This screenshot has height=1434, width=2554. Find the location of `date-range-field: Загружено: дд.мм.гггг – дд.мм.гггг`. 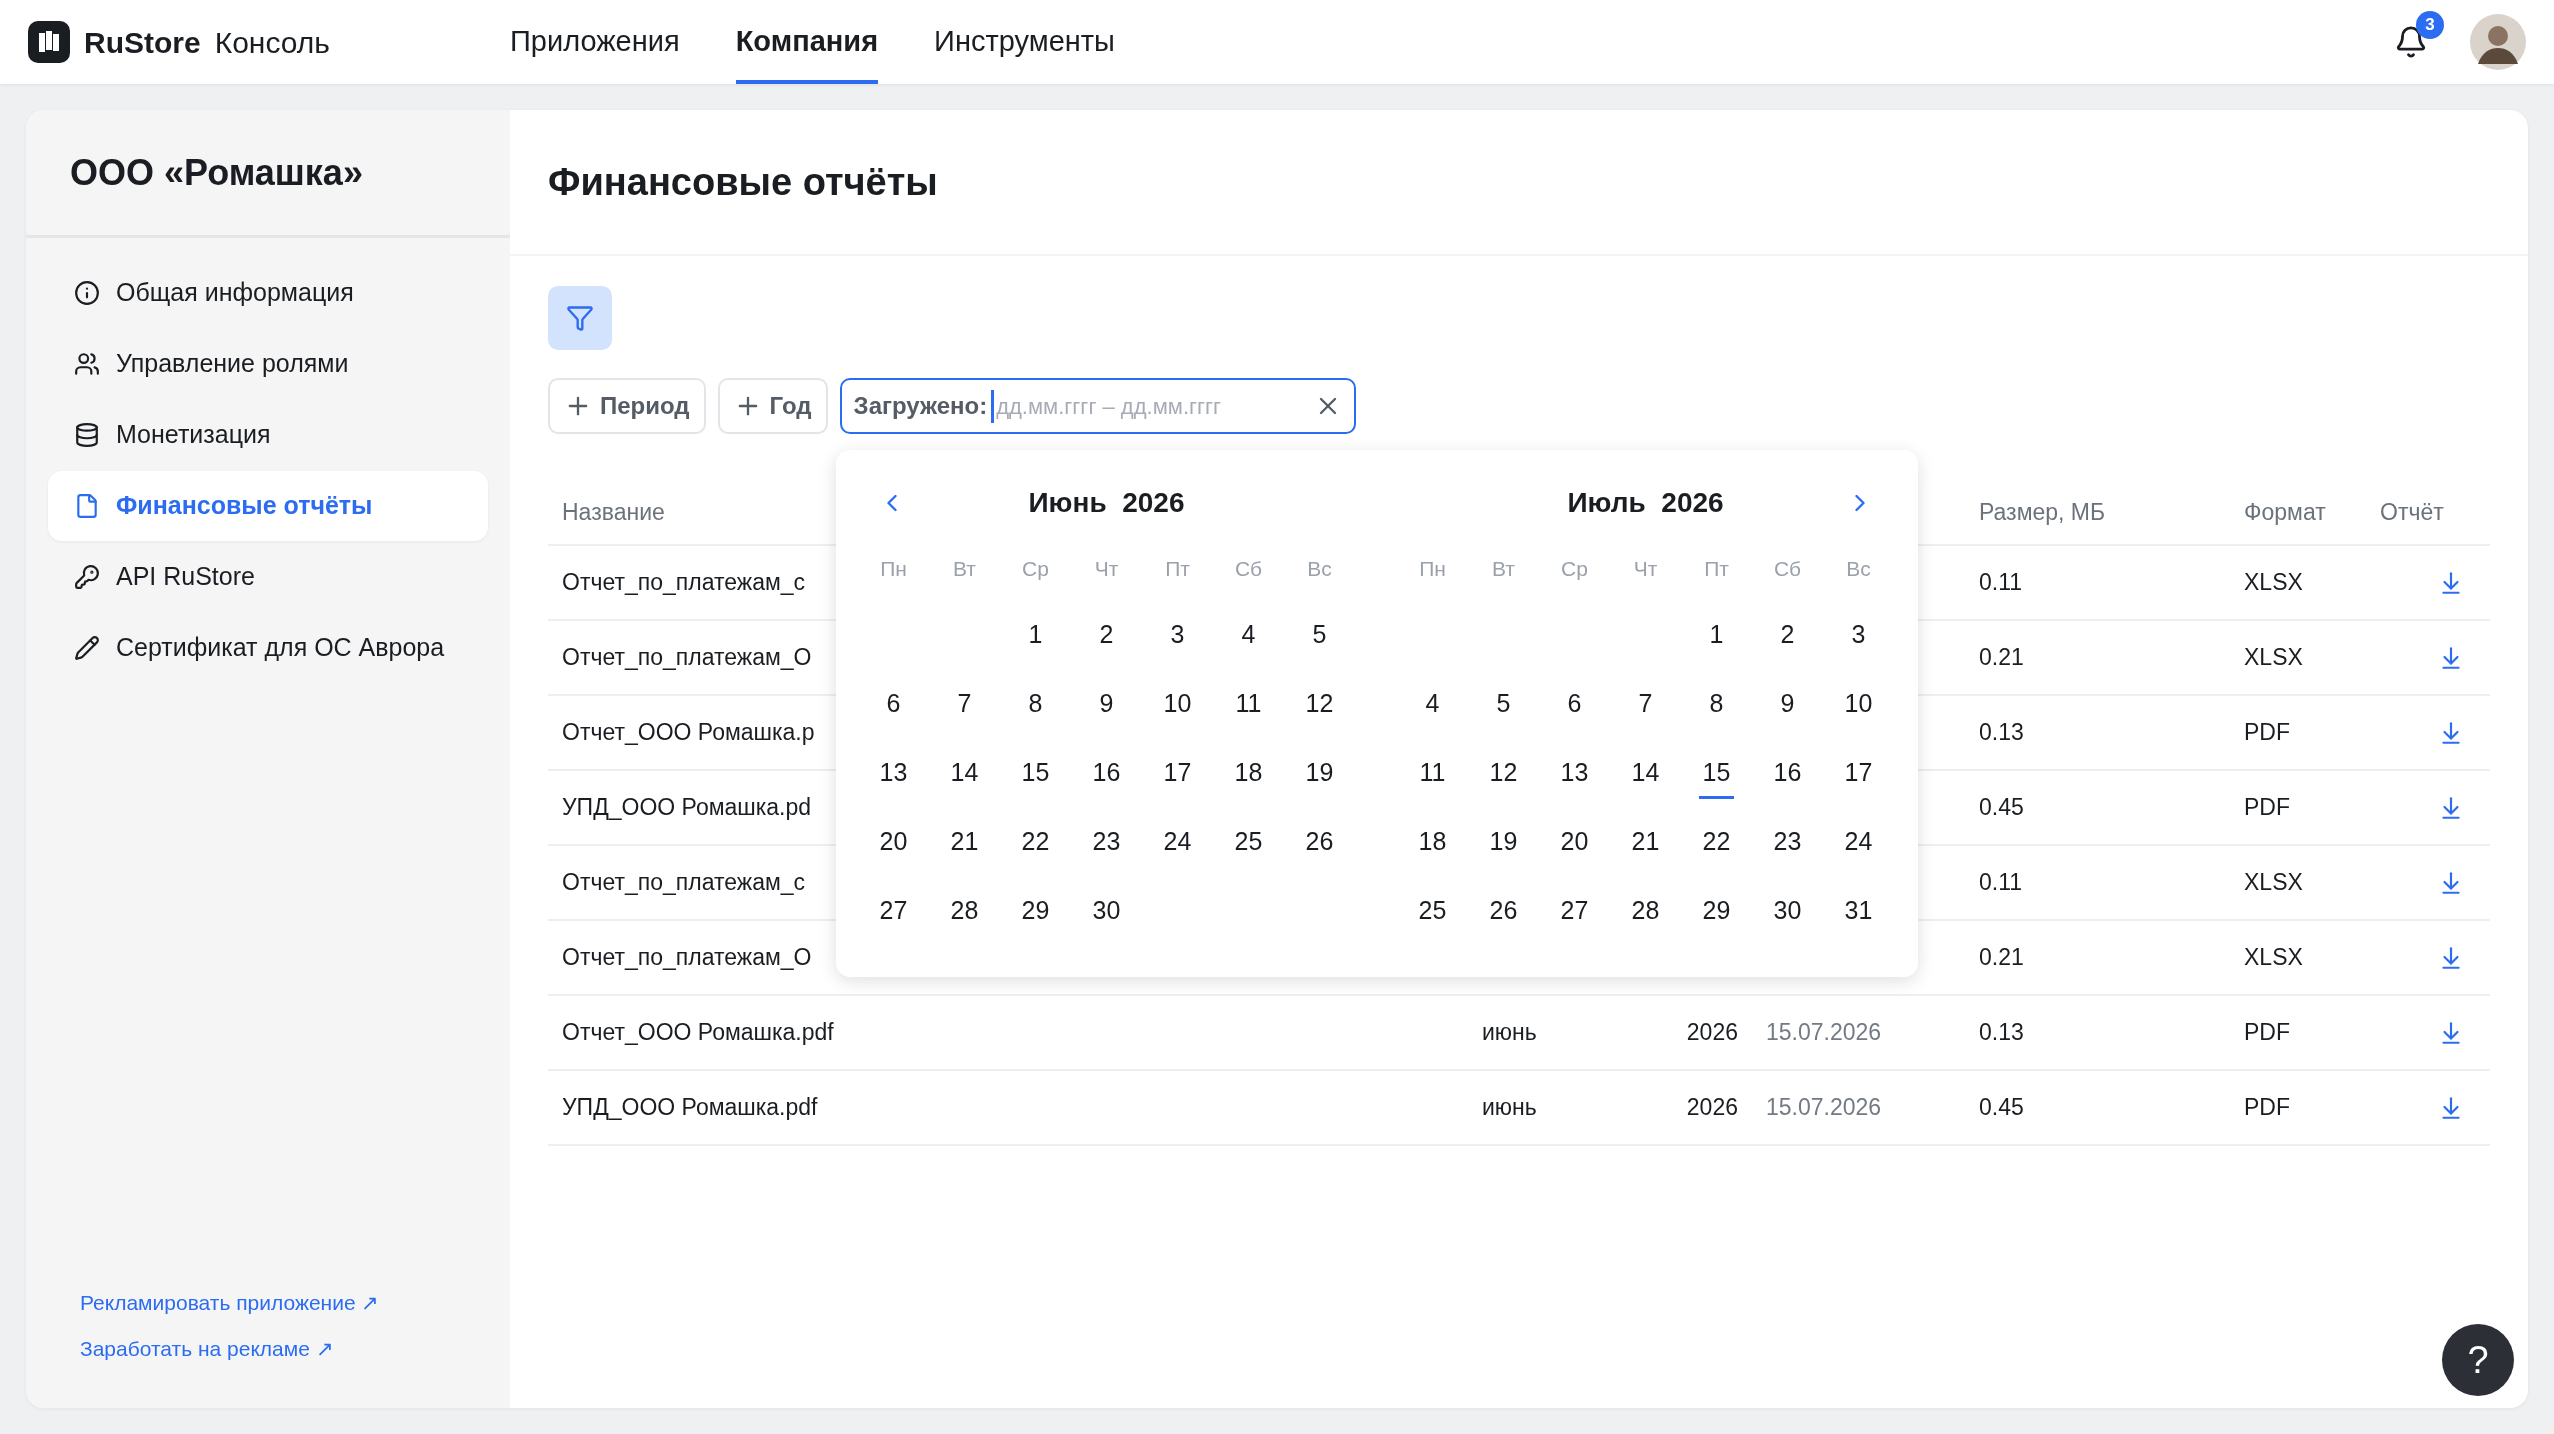

date-range-field: Загружено: дд.мм.гггг – дд.мм.гггг is located at coordinates (1097, 406).